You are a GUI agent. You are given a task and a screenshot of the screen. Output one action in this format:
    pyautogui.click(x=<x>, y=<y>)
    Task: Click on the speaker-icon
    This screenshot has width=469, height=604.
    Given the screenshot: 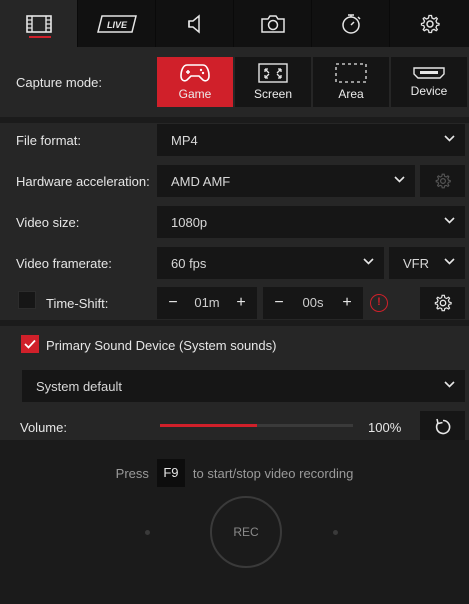 What is the action you would take?
    pyautogui.click(x=193, y=23)
    